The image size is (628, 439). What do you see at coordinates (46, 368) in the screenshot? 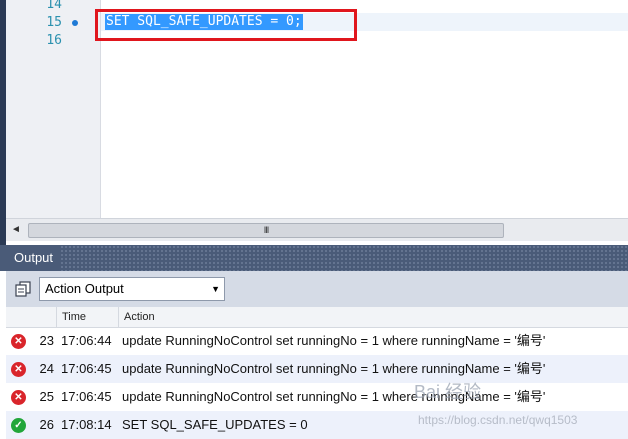
I see `row-number: 24` at bounding box center [46, 368].